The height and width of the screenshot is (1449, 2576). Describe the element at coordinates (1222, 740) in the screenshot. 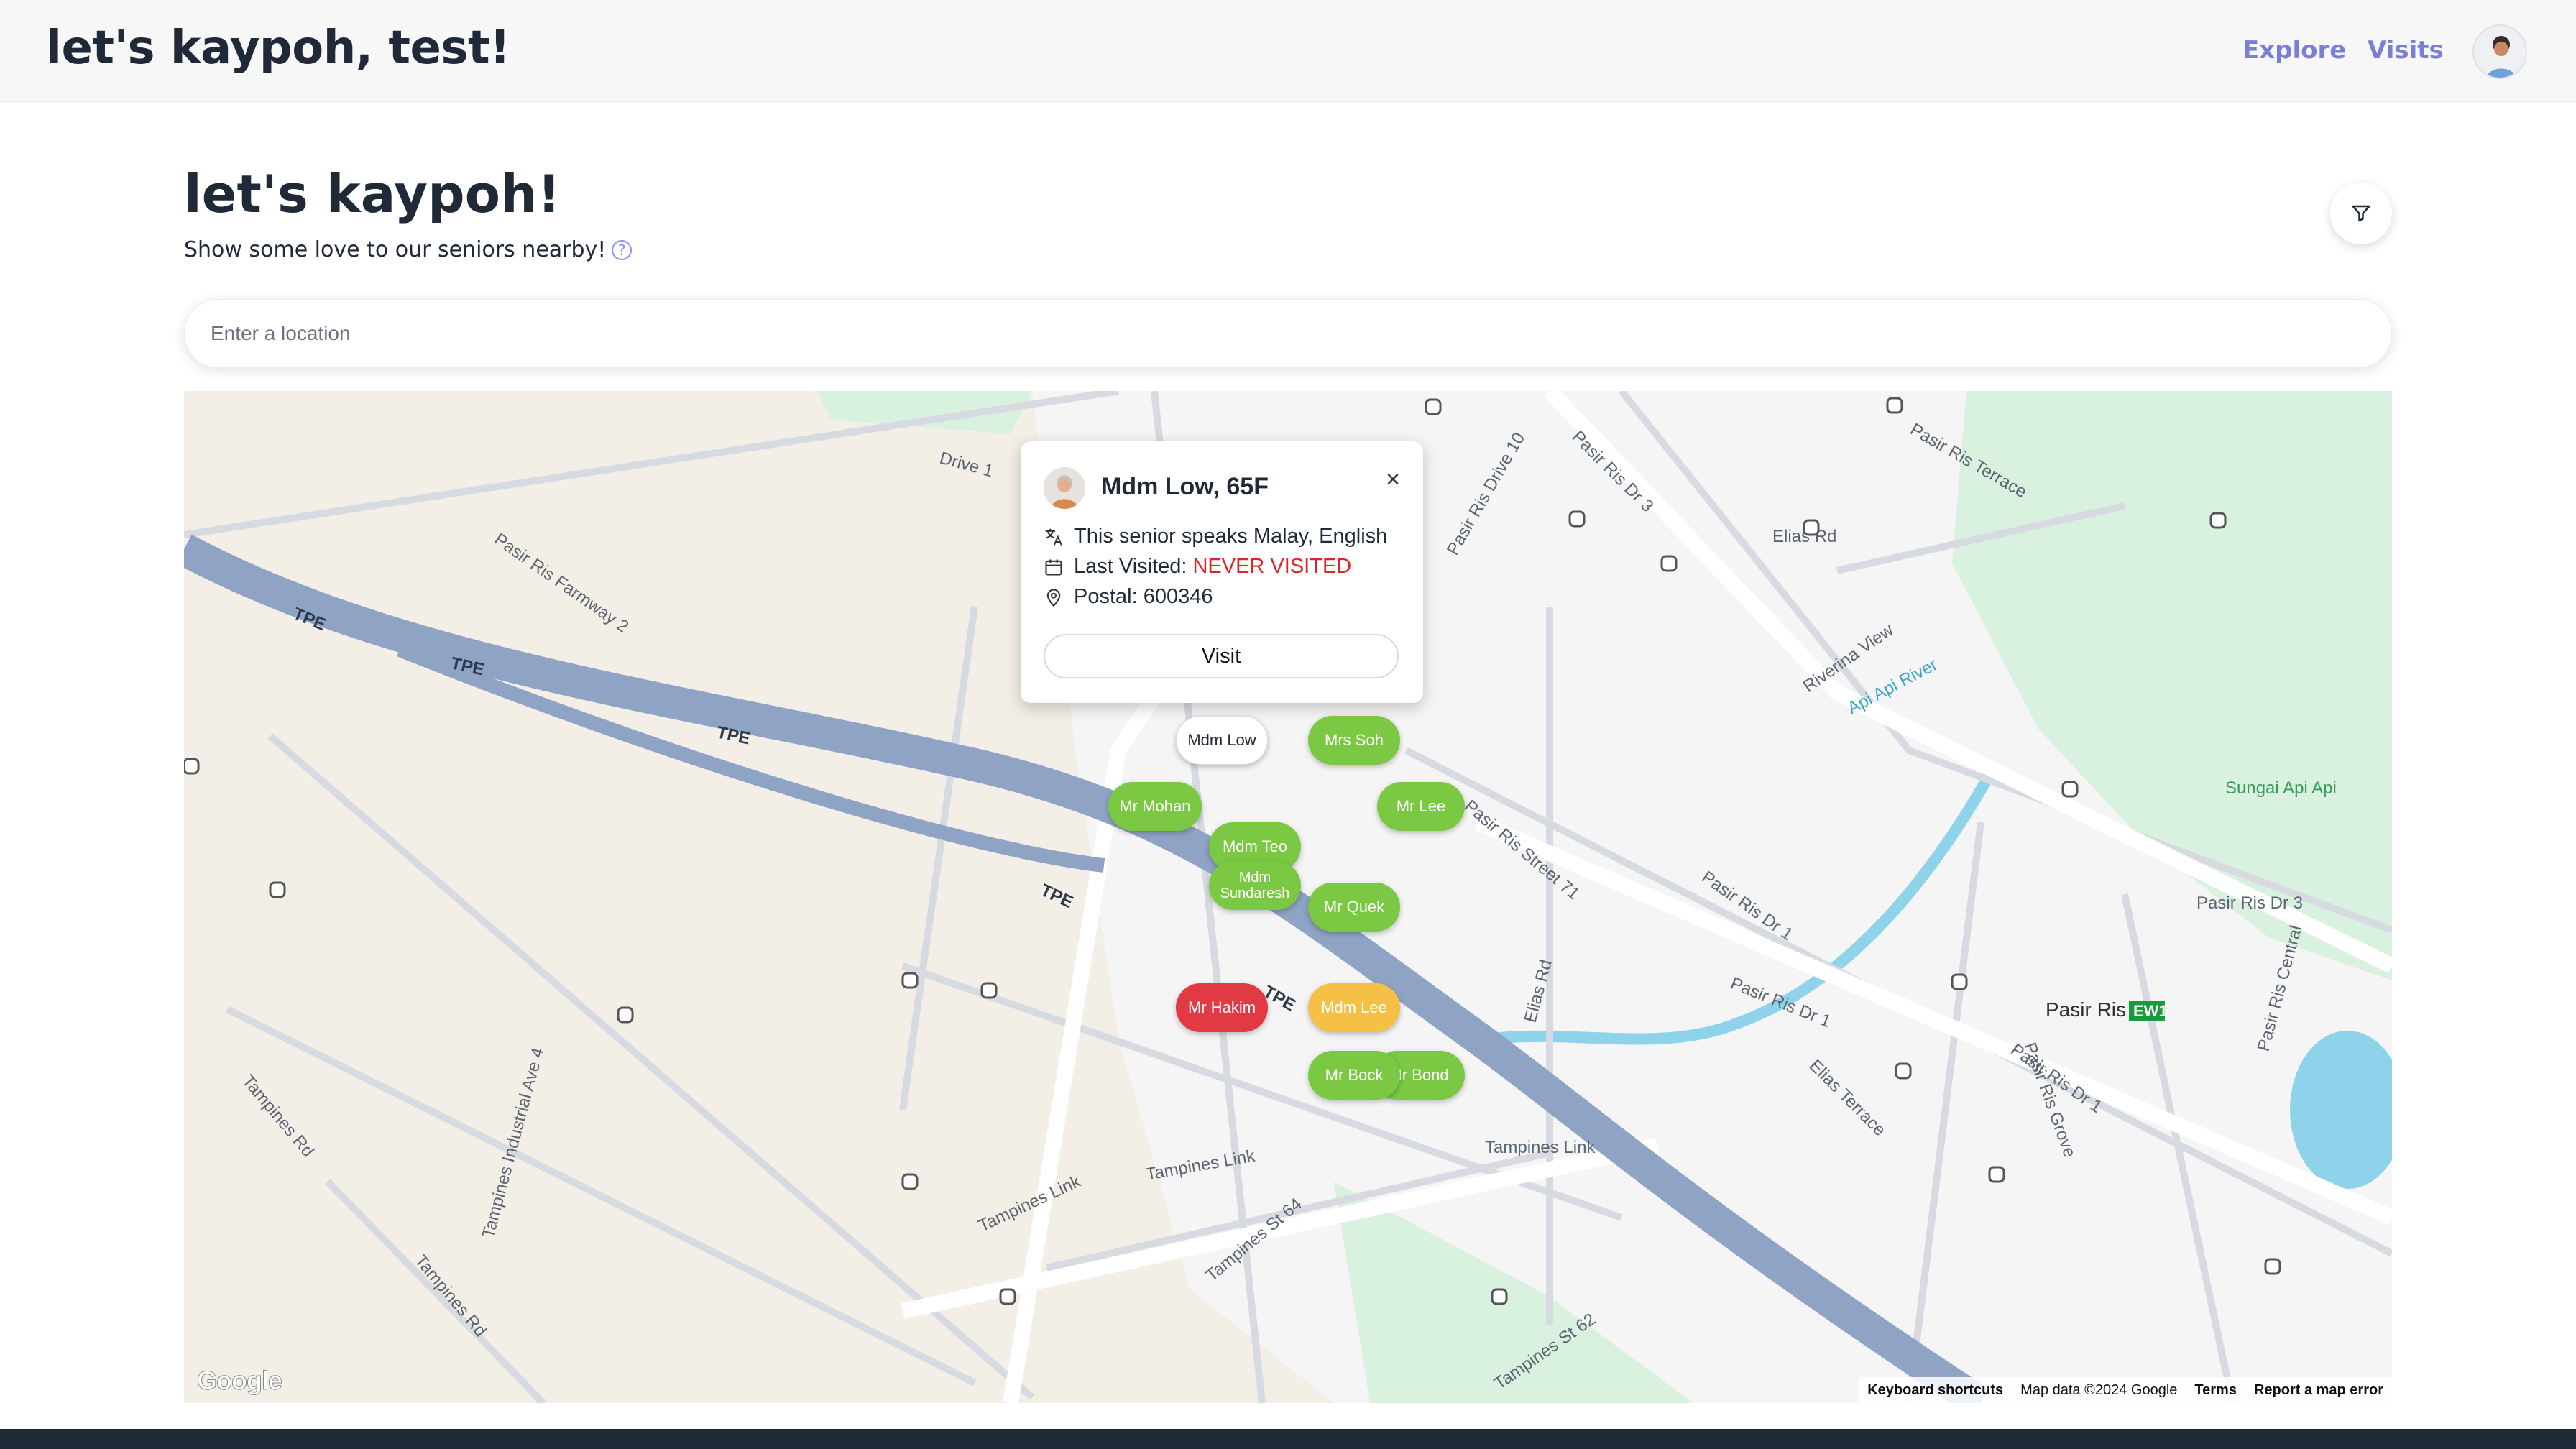

I see `marker-mdm-low: Mdm Low` at that location.